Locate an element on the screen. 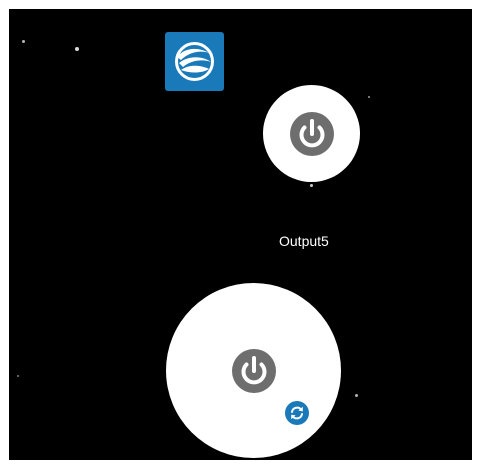  refresh-icon is located at coordinates (297, 413).